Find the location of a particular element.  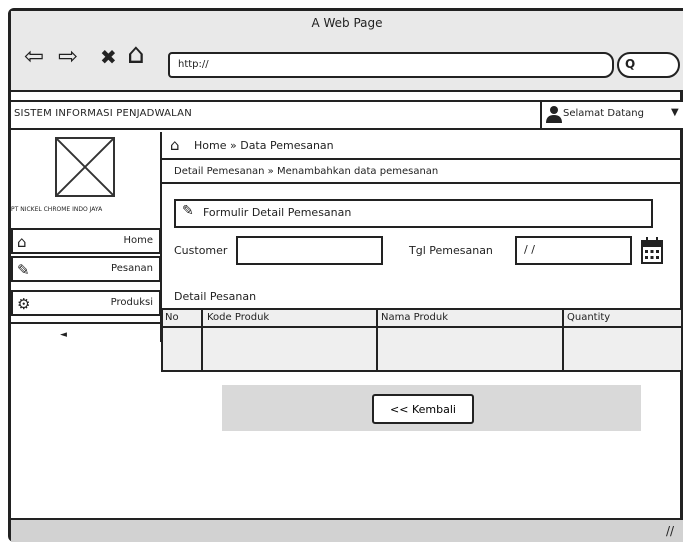

column-header-no: No is located at coordinates (172, 317).